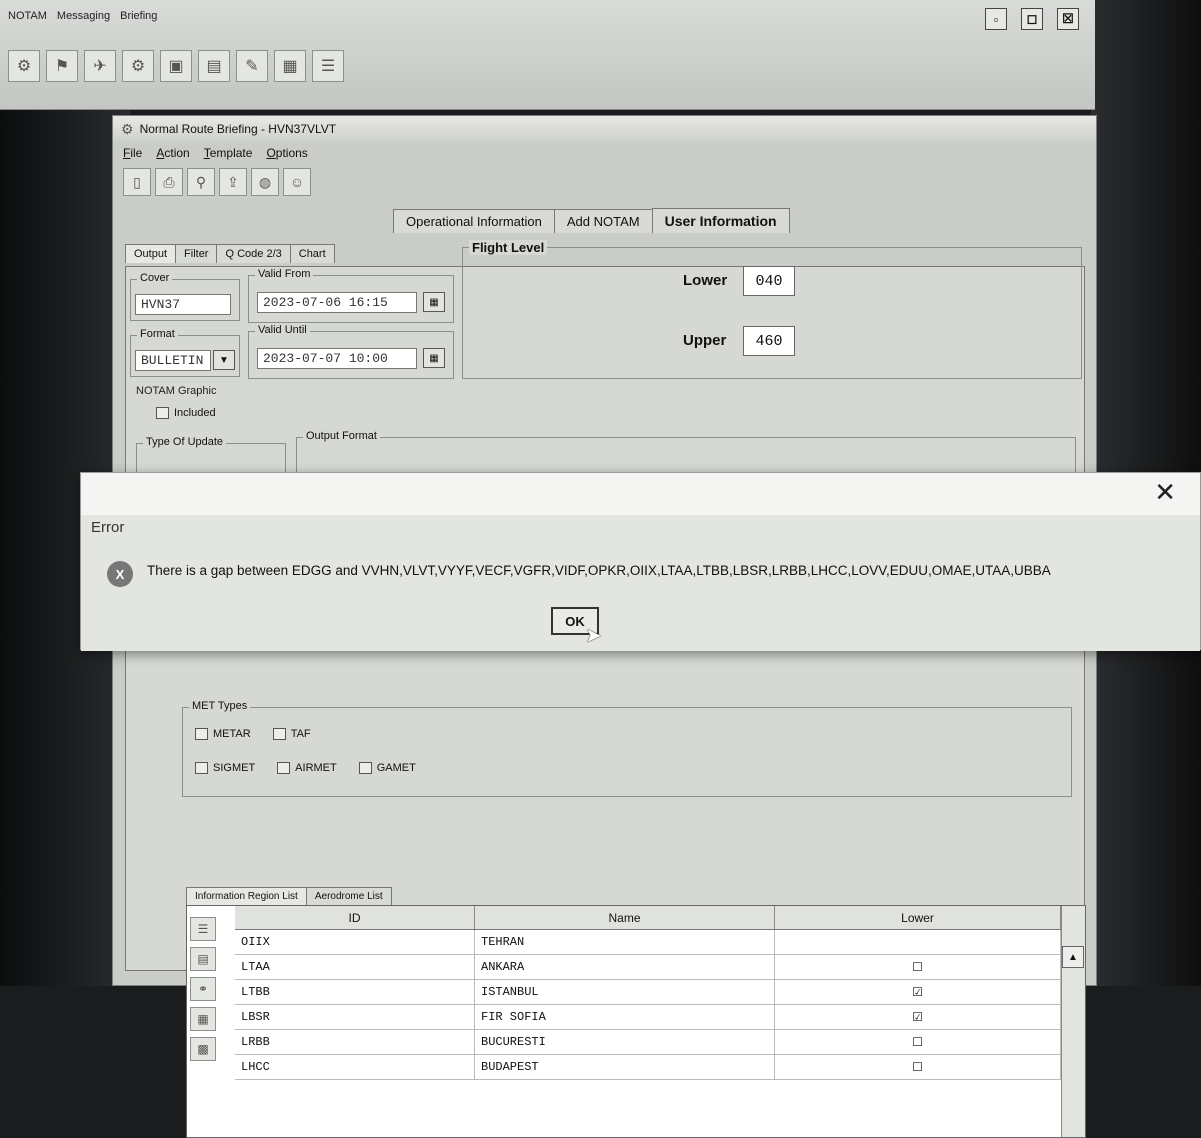 The width and height of the screenshot is (1201, 1138). I want to click on format-label: Format, so click(157, 334).